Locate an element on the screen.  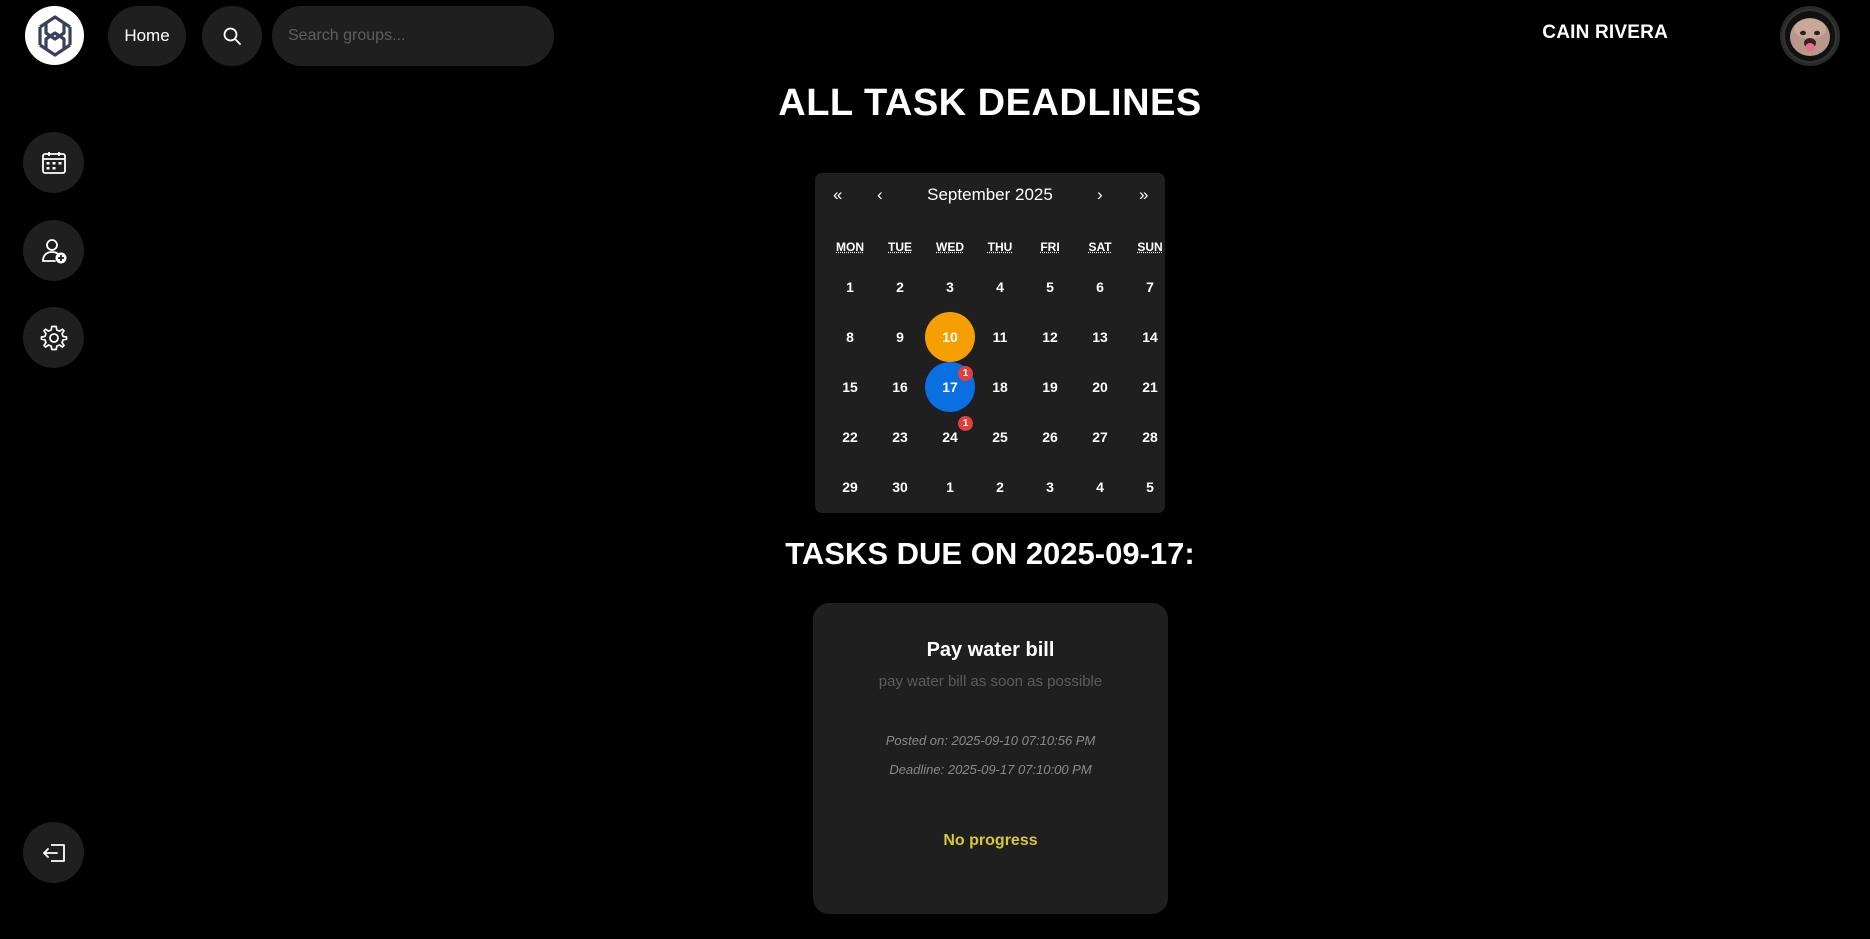
weekday-label: SUN is located at coordinates (1150, 247).